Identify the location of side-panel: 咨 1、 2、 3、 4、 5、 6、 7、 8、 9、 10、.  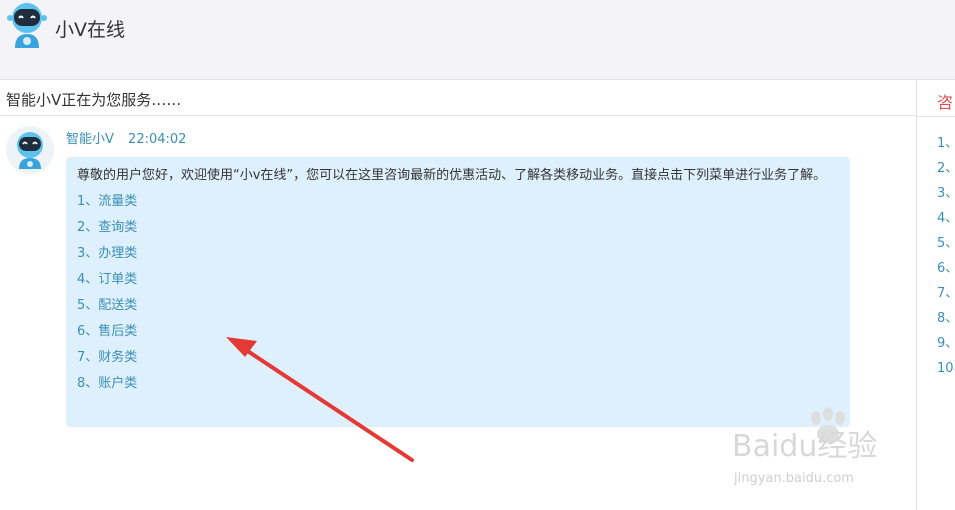
(935, 295).